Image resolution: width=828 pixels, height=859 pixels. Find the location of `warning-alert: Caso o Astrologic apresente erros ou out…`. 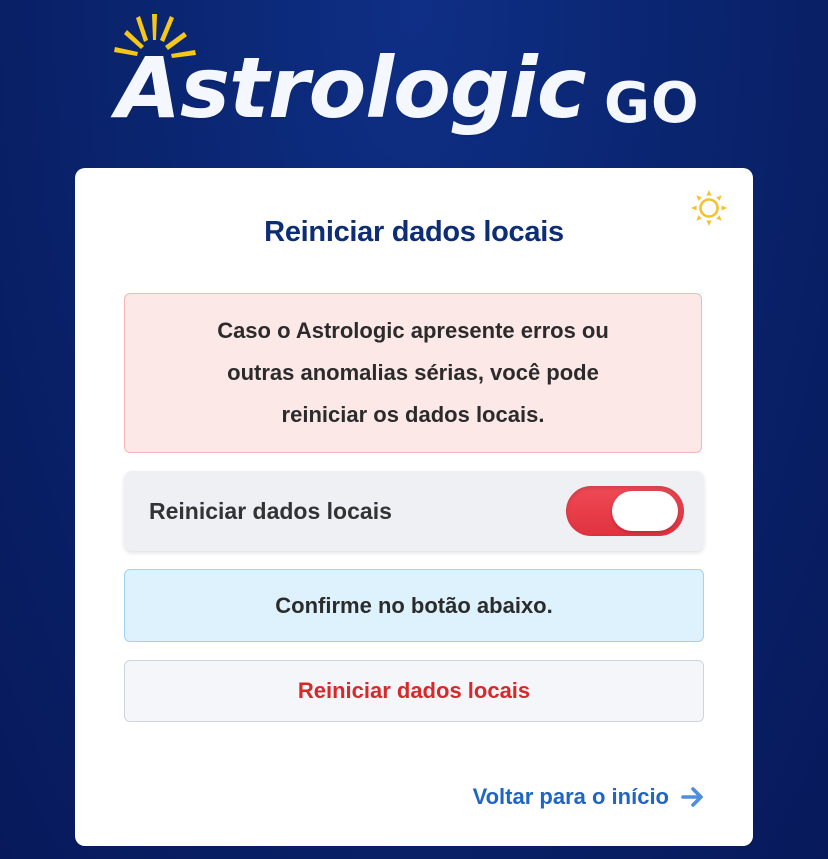

warning-alert: Caso o Astrologic apresente erros ou out… is located at coordinates (413, 373).